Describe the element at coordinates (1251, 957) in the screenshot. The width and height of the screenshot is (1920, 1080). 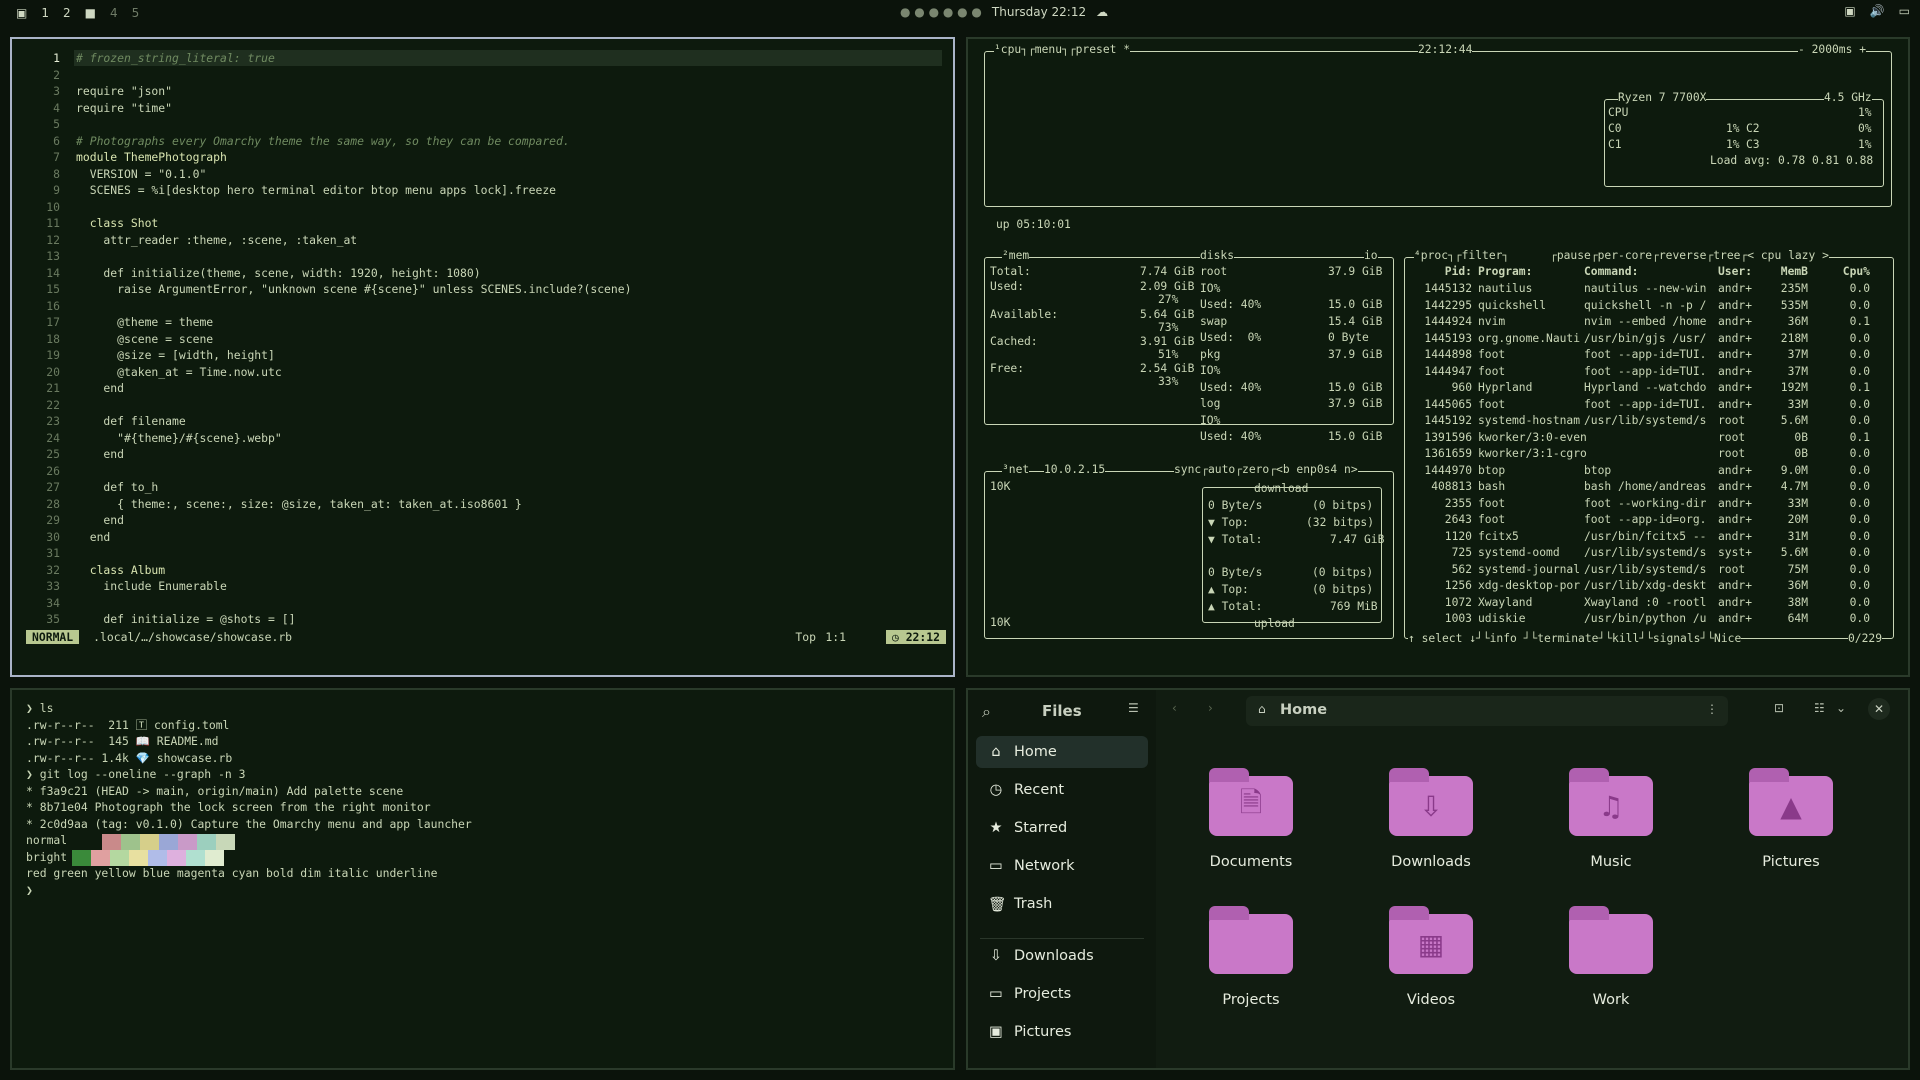
I see `folder-projects: Projects` at that location.